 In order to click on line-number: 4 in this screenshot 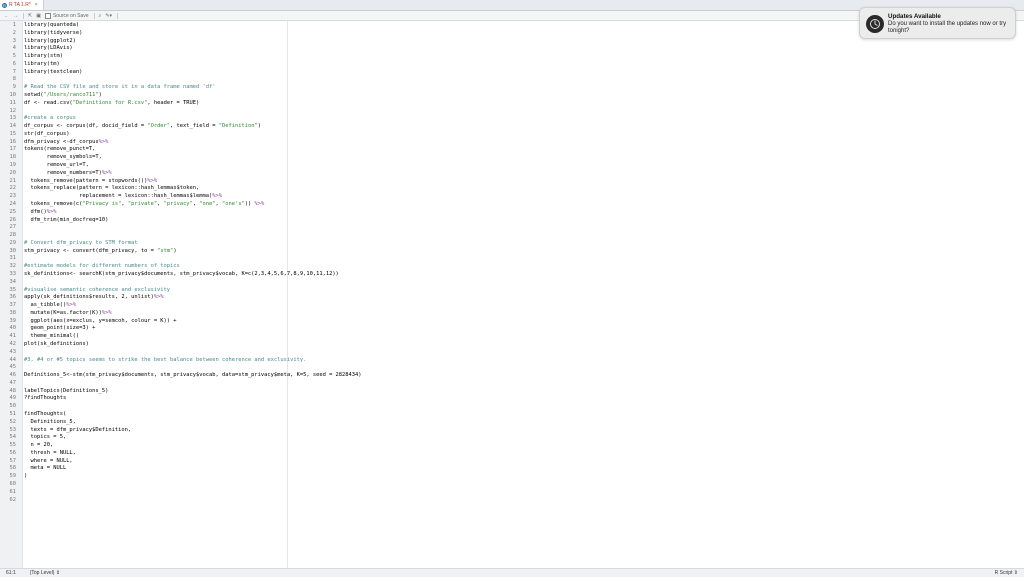, I will do `click(14, 48)`.